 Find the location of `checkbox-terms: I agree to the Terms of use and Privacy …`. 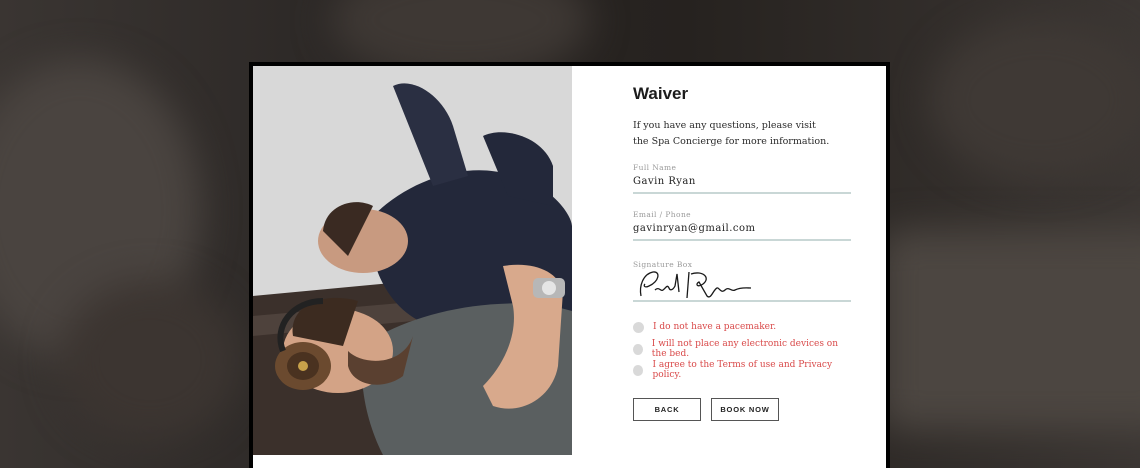

checkbox-terms: I agree to the Terms of use and Privacy … is located at coordinates (743, 370).